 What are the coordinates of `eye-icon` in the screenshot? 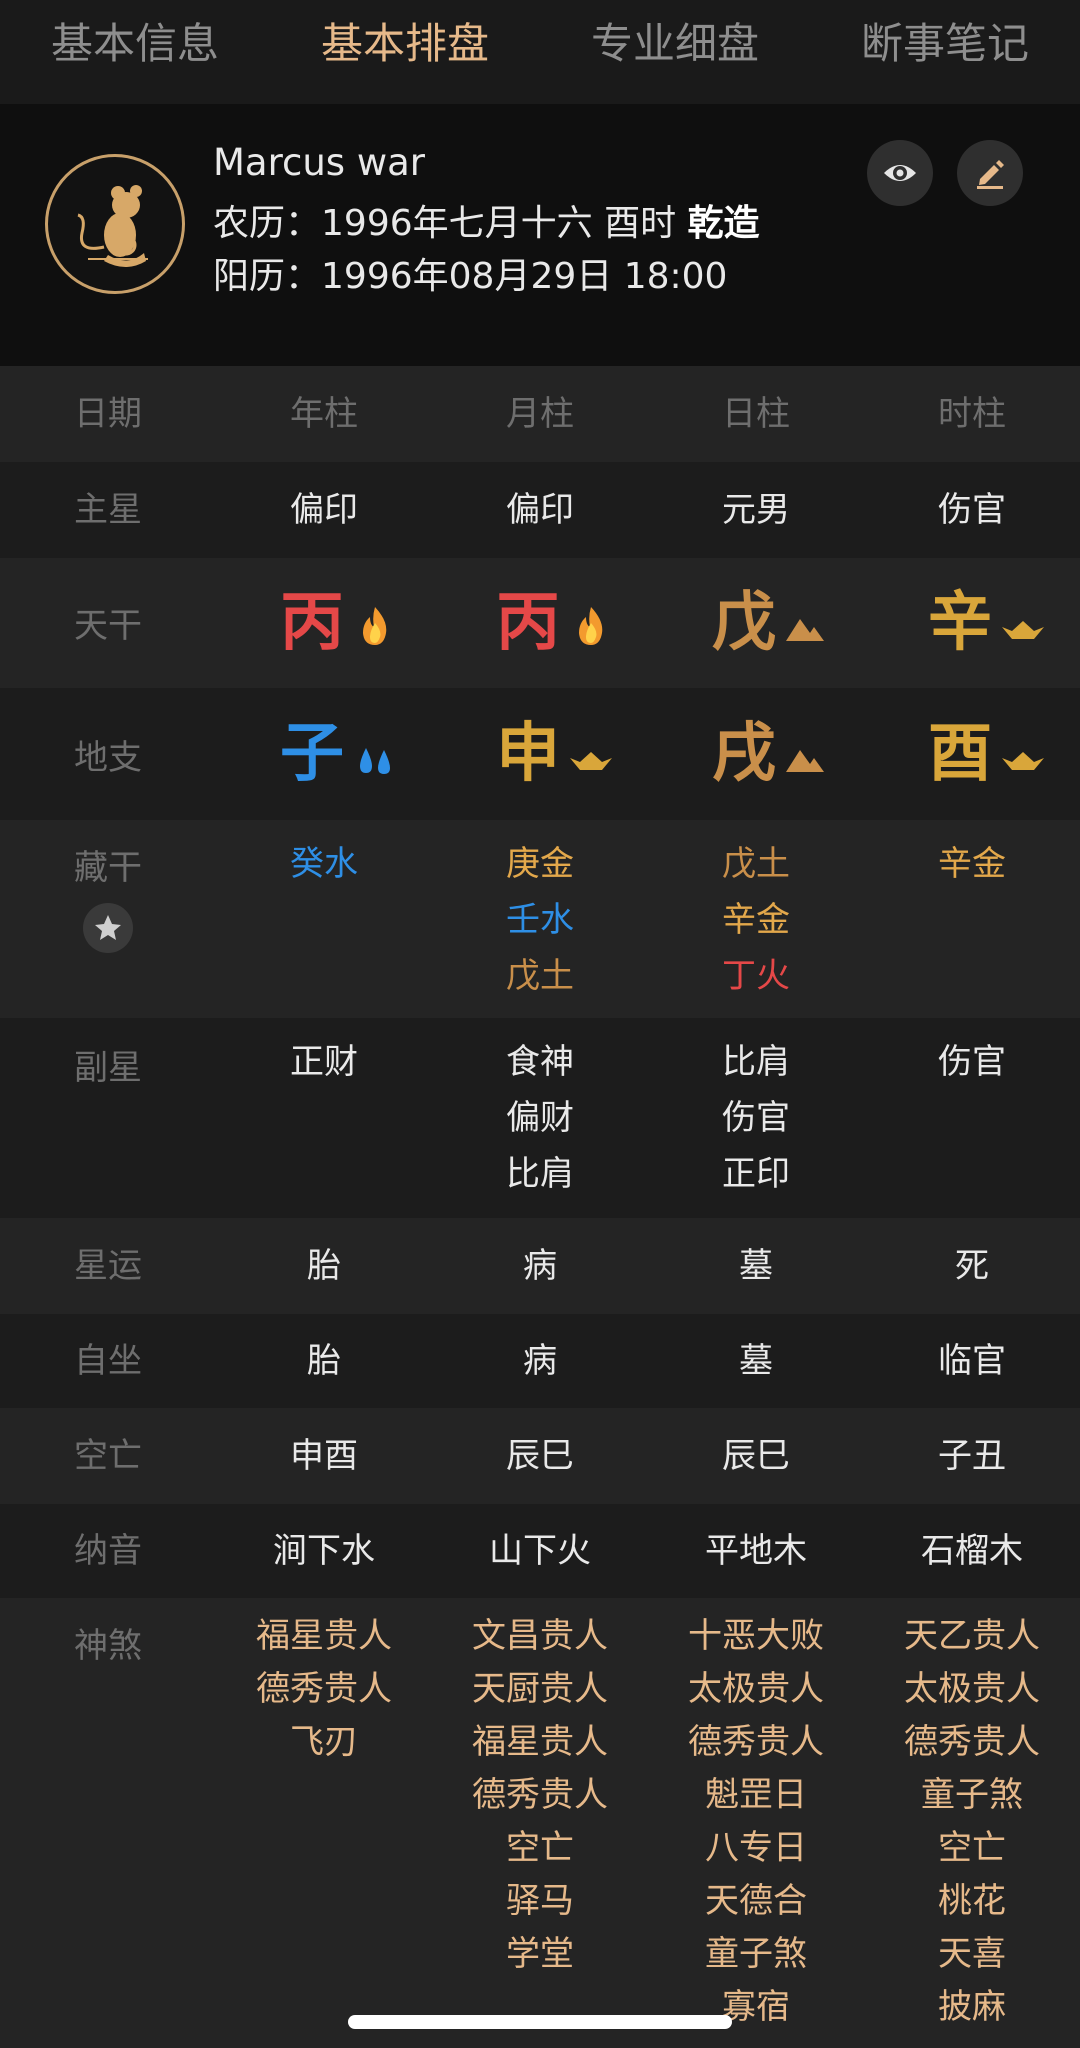 It's located at (900, 173).